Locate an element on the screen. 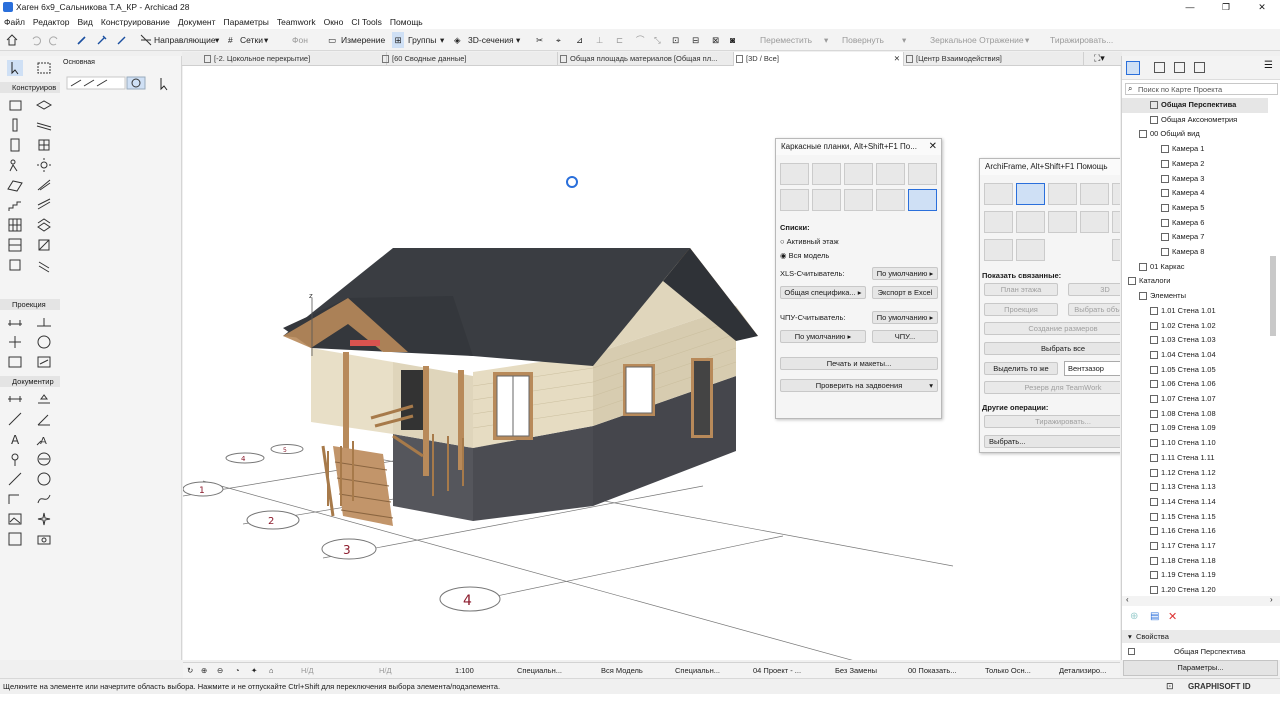 The width and height of the screenshot is (1280, 720). frame-tool-5-icon is located at coordinates (922, 174).